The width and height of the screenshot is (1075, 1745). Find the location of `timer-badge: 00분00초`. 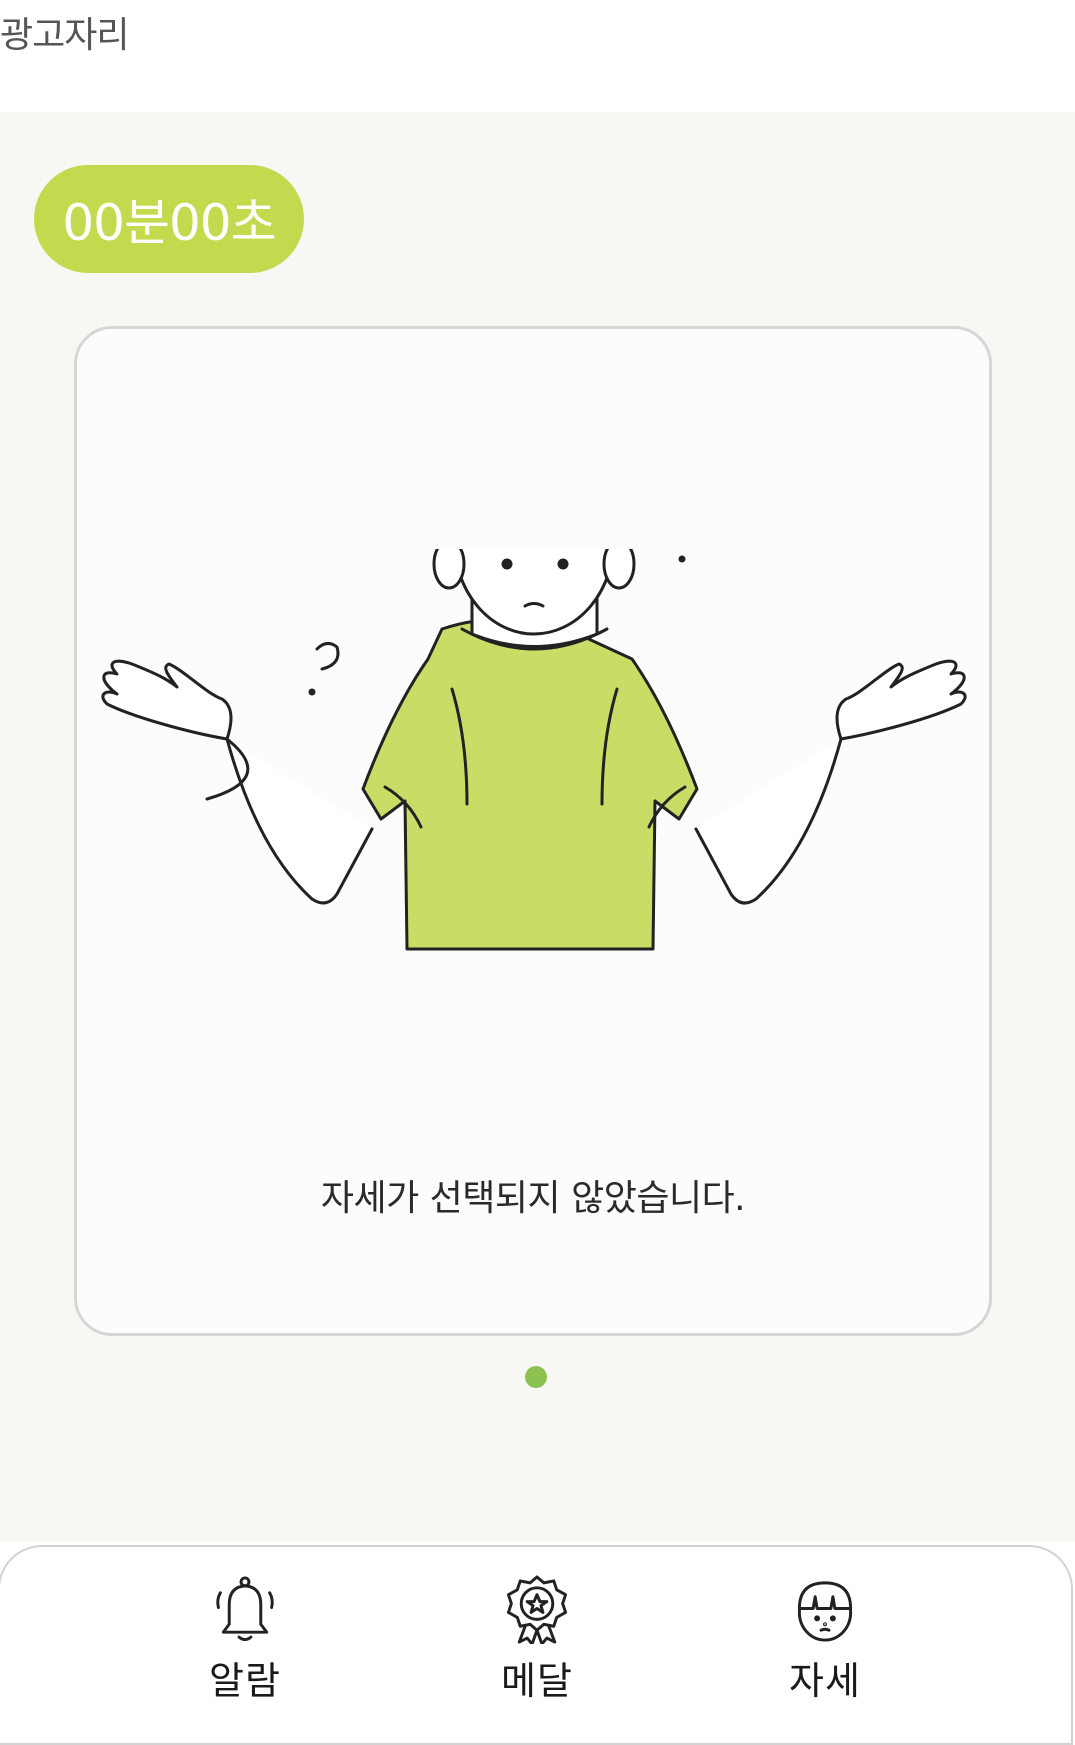

timer-badge: 00분00초 is located at coordinates (169, 219).